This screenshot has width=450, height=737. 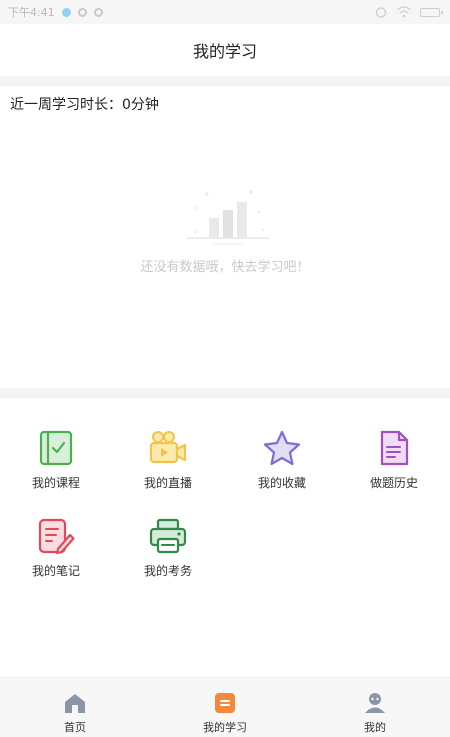 I want to click on home-icon, so click(x=75, y=703).